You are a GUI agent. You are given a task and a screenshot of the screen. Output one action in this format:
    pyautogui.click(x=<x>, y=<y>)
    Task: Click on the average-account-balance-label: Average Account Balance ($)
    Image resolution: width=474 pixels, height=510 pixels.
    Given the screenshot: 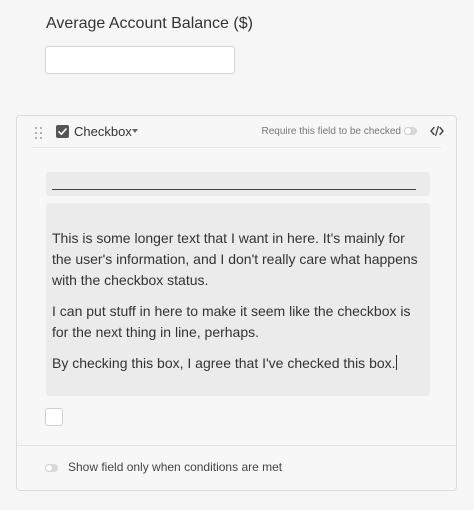 What is the action you would take?
    pyautogui.click(x=149, y=23)
    